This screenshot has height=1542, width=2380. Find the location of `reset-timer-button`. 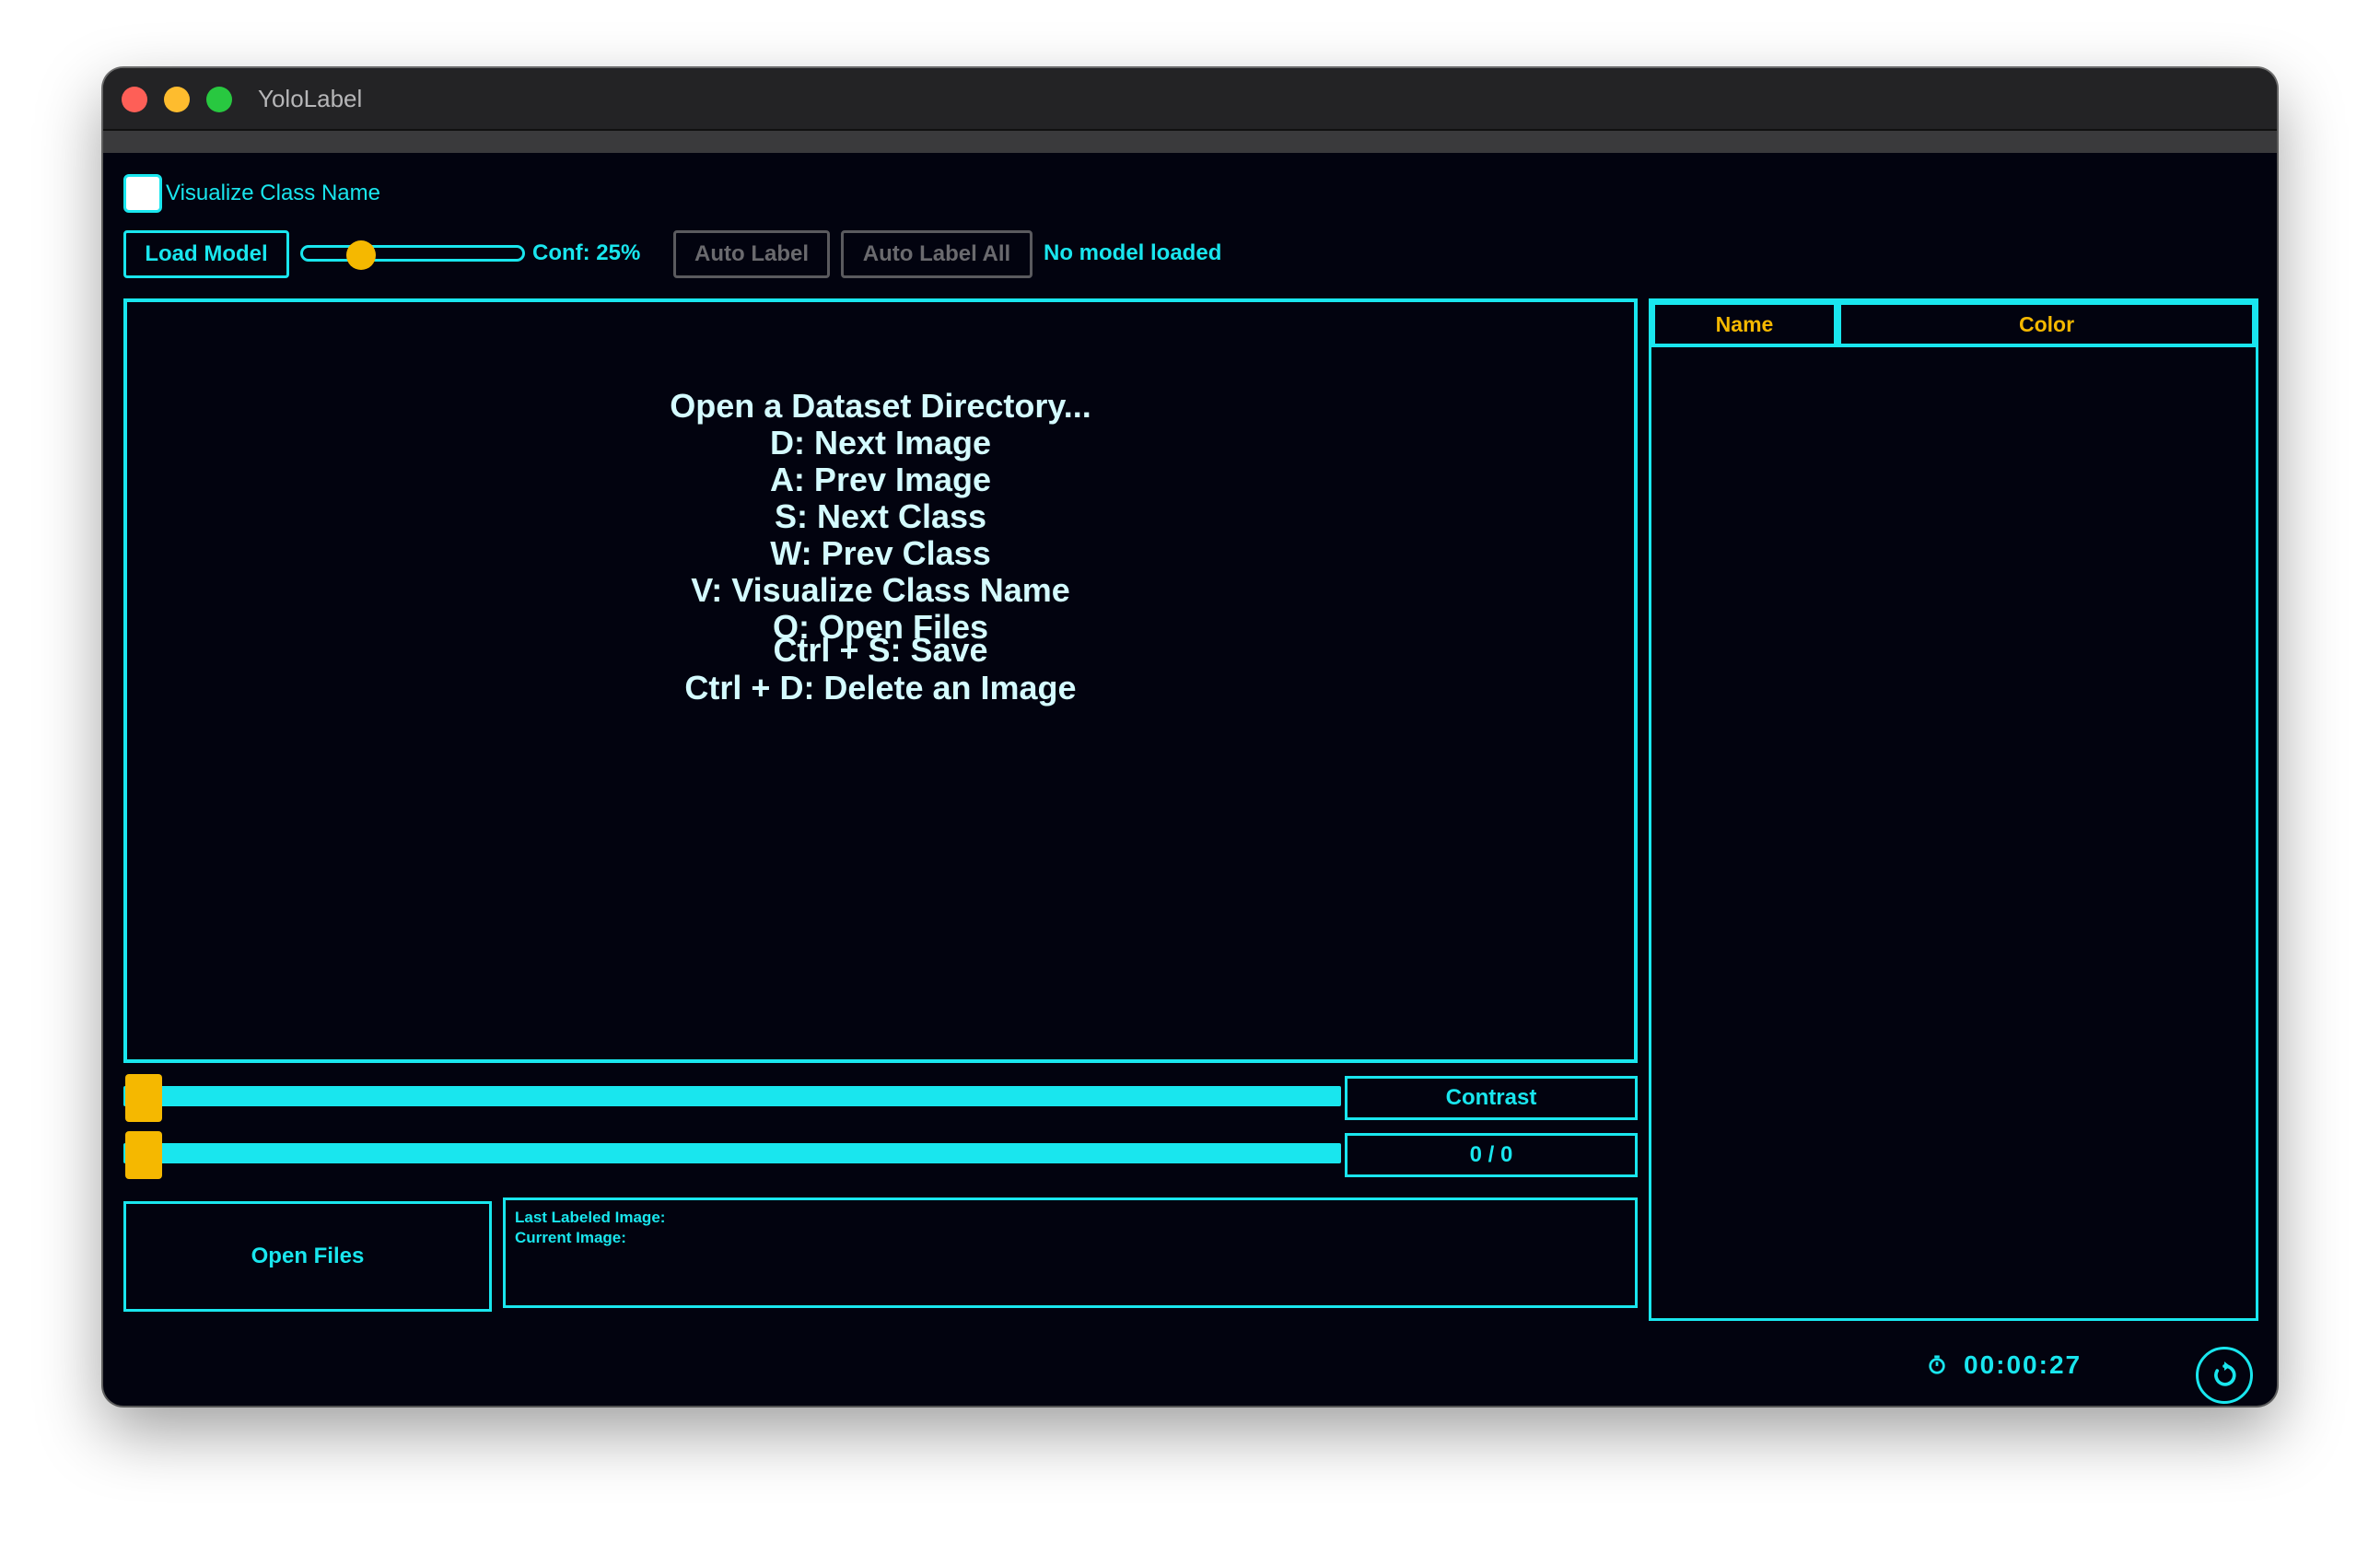

reset-timer-button is located at coordinates (2224, 1375).